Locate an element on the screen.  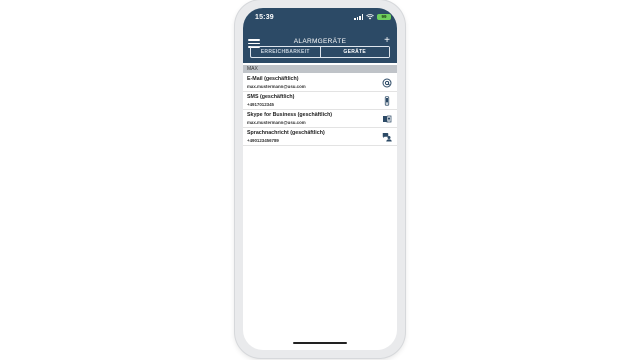
voice-message-icon is located at coordinates (387, 137).